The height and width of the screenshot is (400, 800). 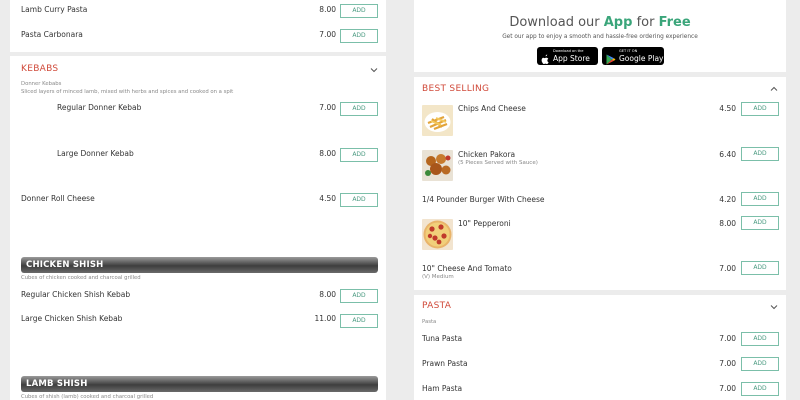 I want to click on store-big-text: App Store, so click(x=571, y=58).